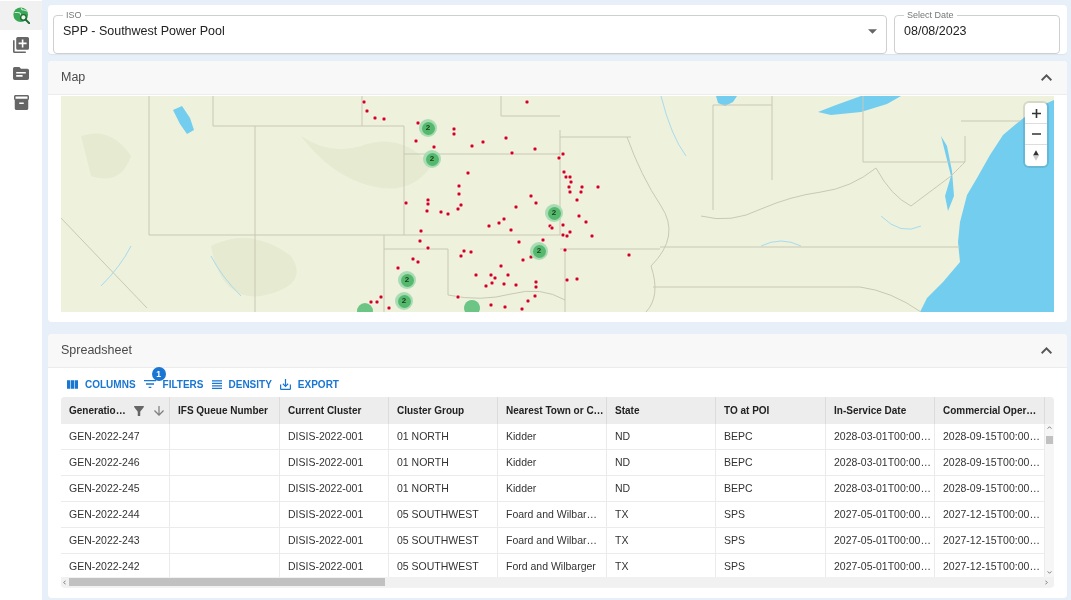 The image size is (1071, 600). What do you see at coordinates (1049, 572) in the screenshot?
I see `scroll-down-icon` at bounding box center [1049, 572].